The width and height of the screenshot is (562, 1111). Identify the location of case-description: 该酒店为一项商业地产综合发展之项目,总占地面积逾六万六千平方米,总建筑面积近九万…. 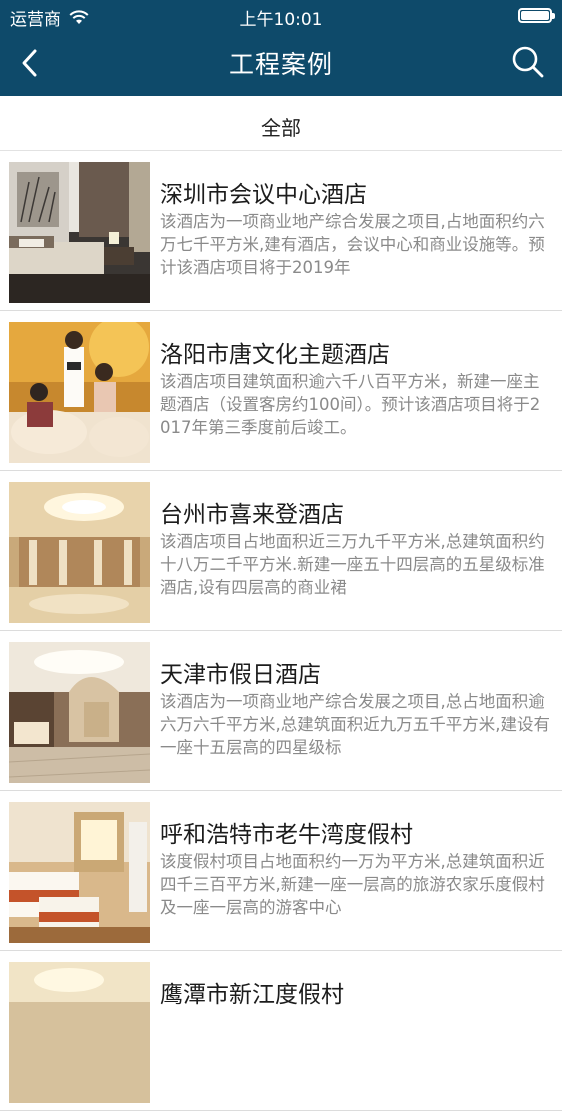
(355, 724).